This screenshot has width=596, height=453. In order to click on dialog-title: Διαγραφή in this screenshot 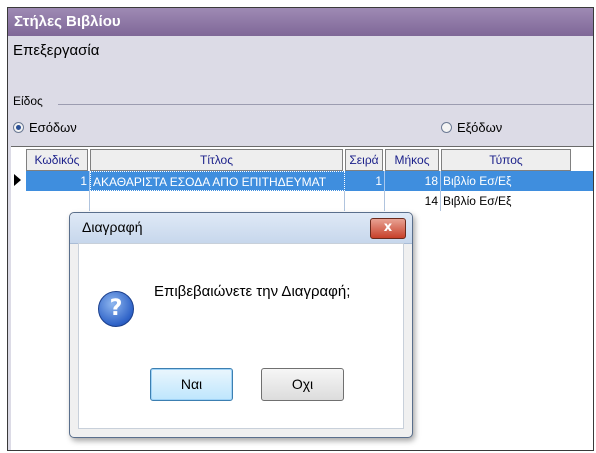, I will do `click(112, 227)`.